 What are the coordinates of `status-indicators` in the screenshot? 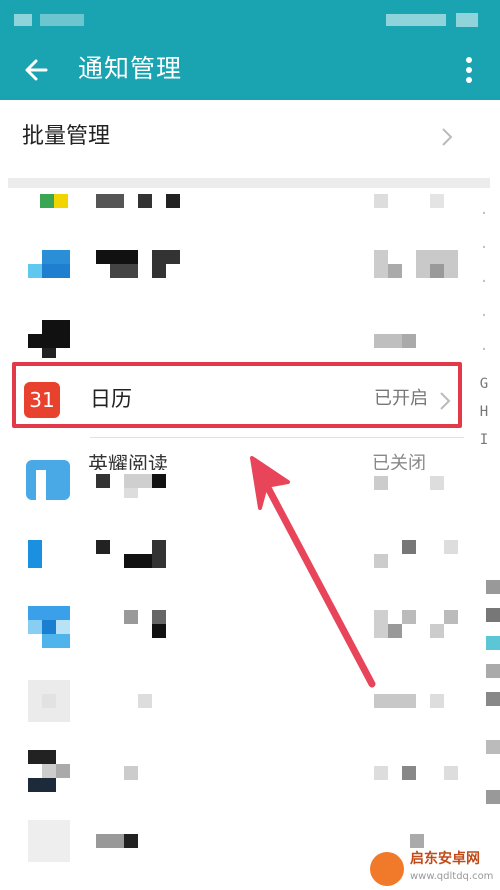 It's located at (416, 20).